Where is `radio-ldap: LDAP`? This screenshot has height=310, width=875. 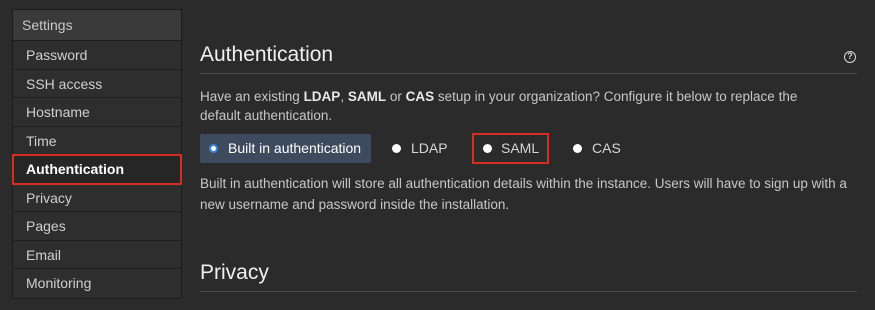
radio-ldap: LDAP is located at coordinates (427, 148).